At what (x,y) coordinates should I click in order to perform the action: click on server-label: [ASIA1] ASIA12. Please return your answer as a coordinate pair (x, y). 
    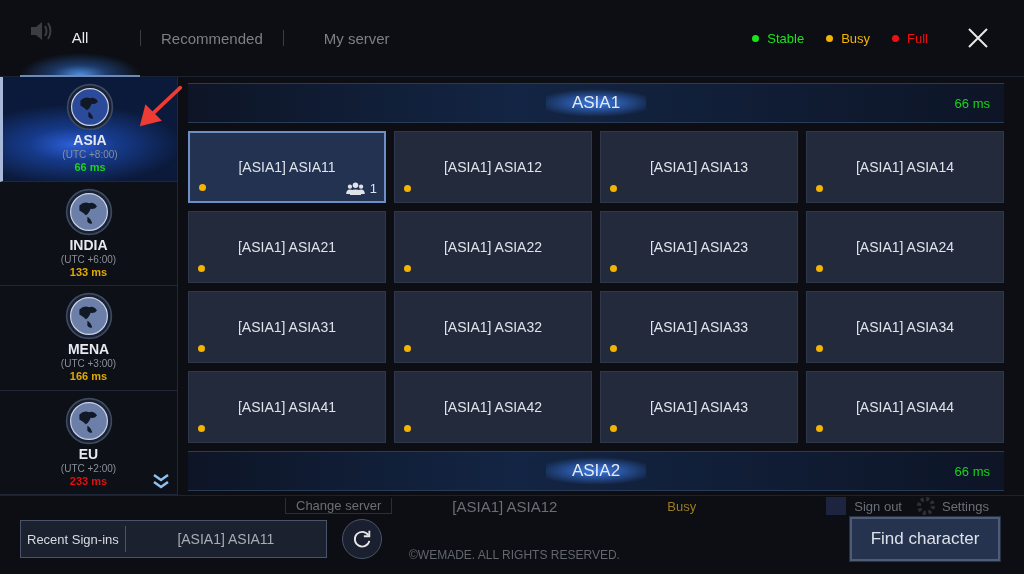
    Looking at the image, I should click on (505, 506).